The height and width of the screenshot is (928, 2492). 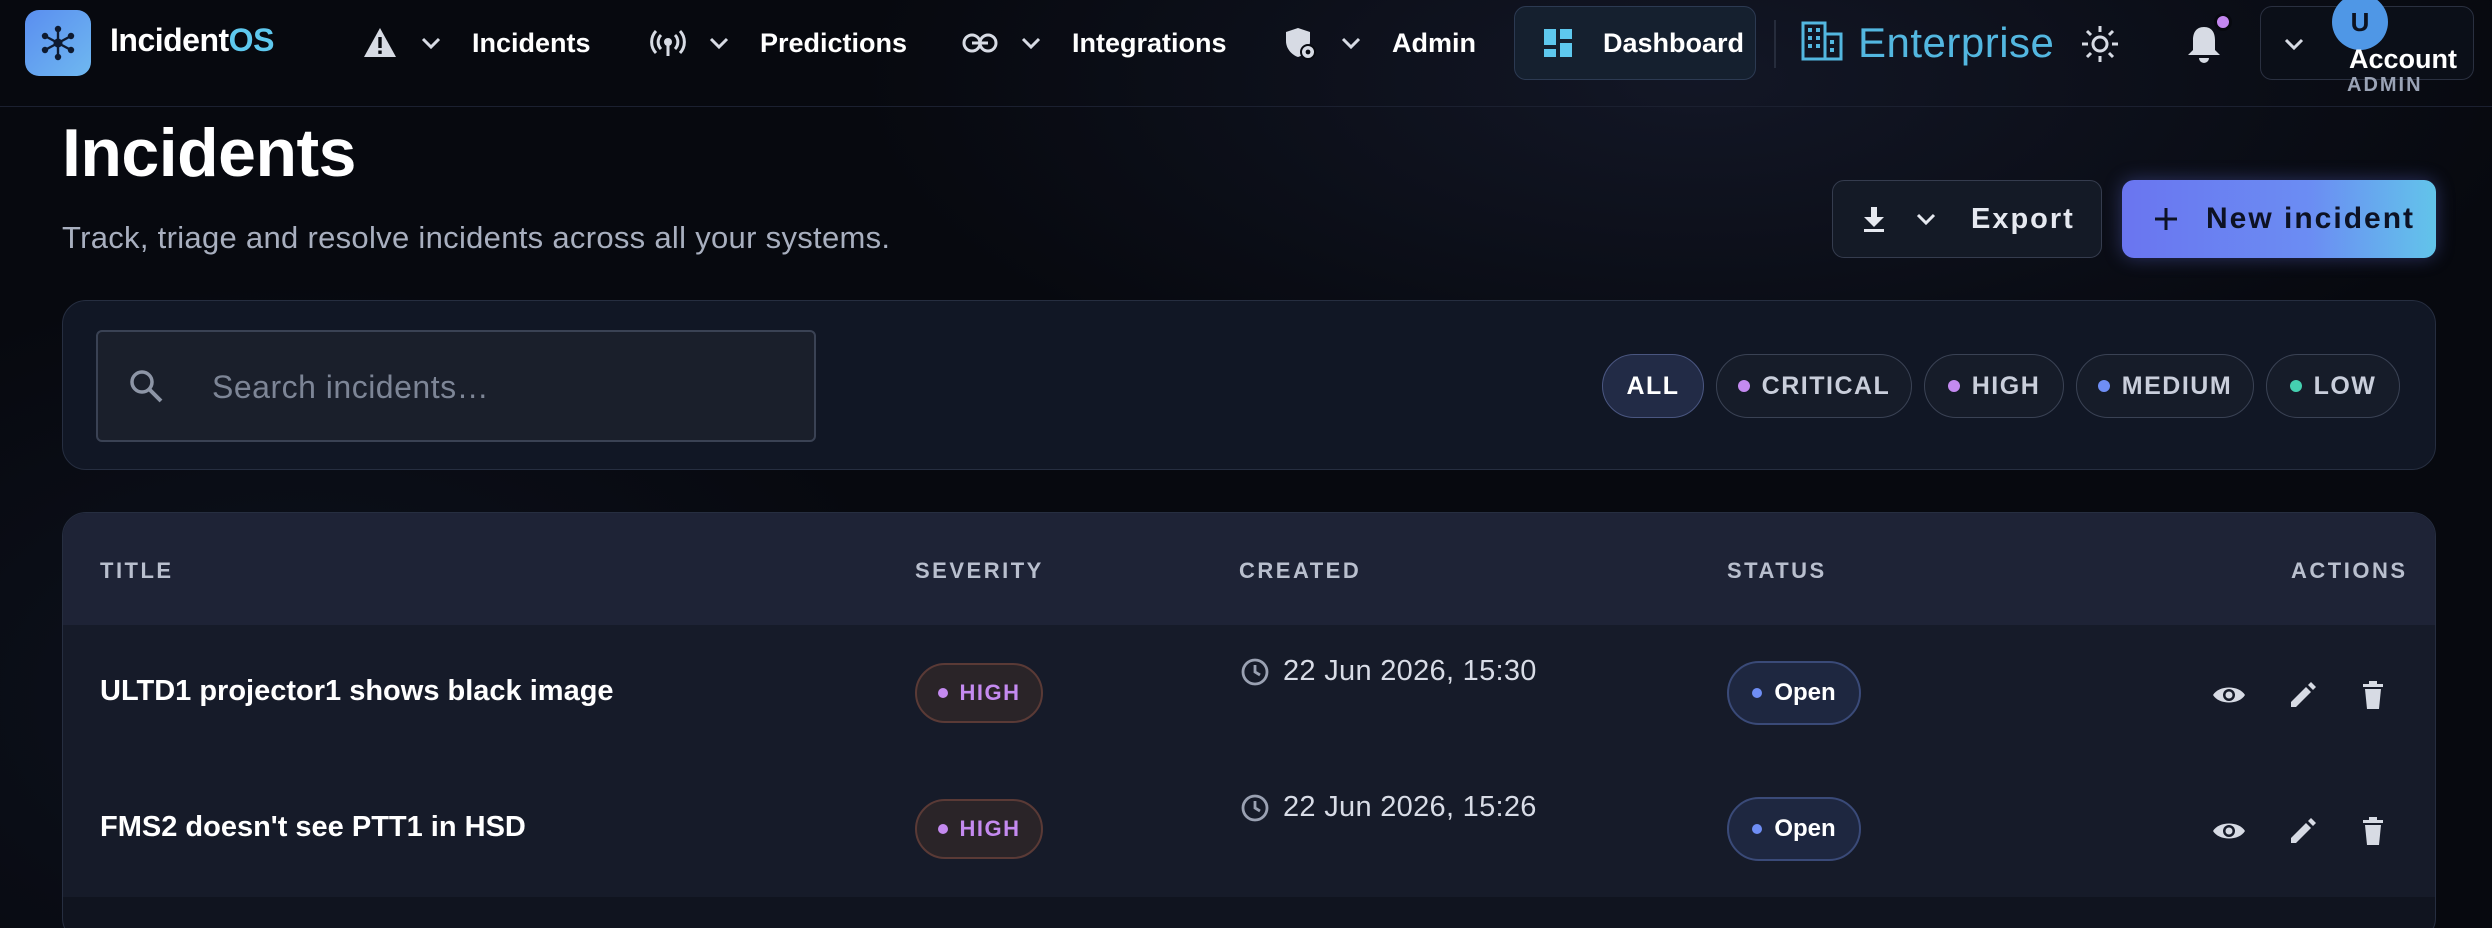 I want to click on column-header-actions: ACTIONS, so click(x=2349, y=570).